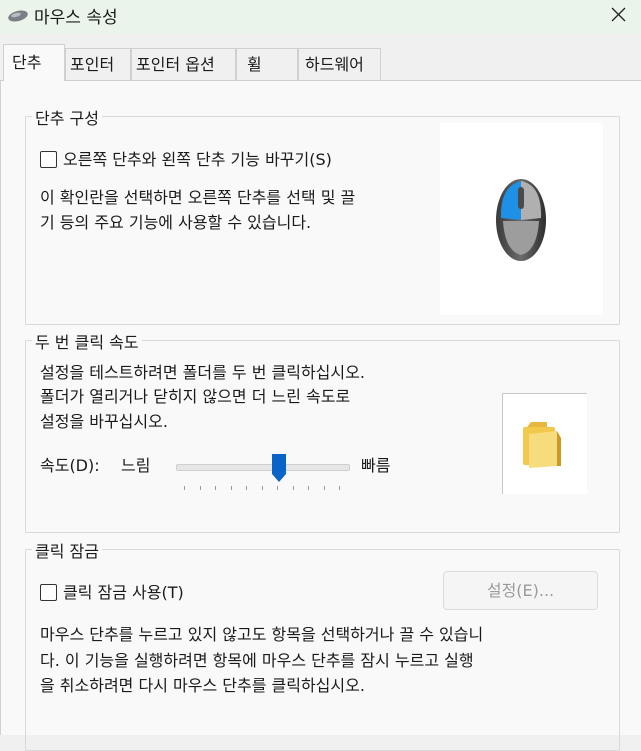 Image resolution: width=641 pixels, height=751 pixels. I want to click on click-lock-checkbox: 클릭 잠금 사용(T), so click(112, 591).